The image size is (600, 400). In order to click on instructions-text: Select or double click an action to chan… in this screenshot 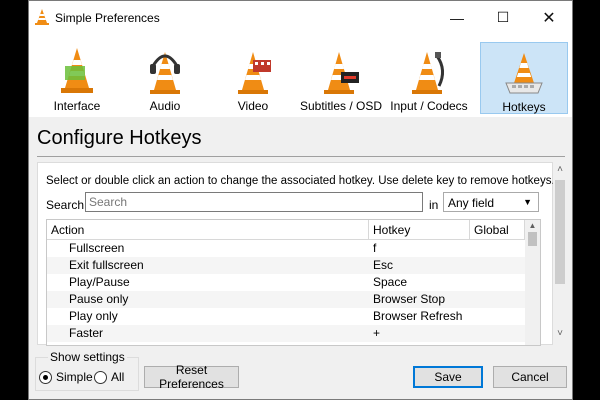, I will do `click(300, 181)`.